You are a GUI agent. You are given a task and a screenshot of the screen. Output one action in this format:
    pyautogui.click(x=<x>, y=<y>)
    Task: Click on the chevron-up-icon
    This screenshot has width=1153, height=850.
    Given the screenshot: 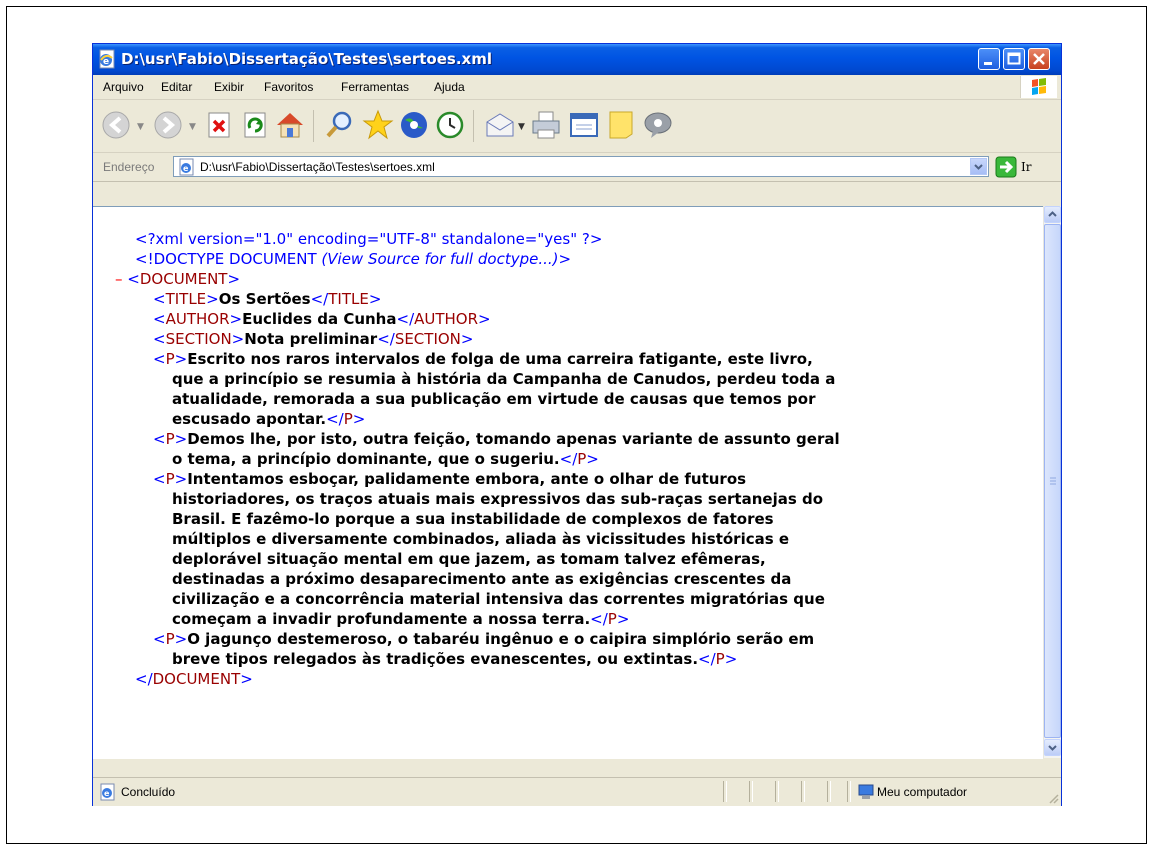 What is the action you would take?
    pyautogui.click(x=1052, y=214)
    